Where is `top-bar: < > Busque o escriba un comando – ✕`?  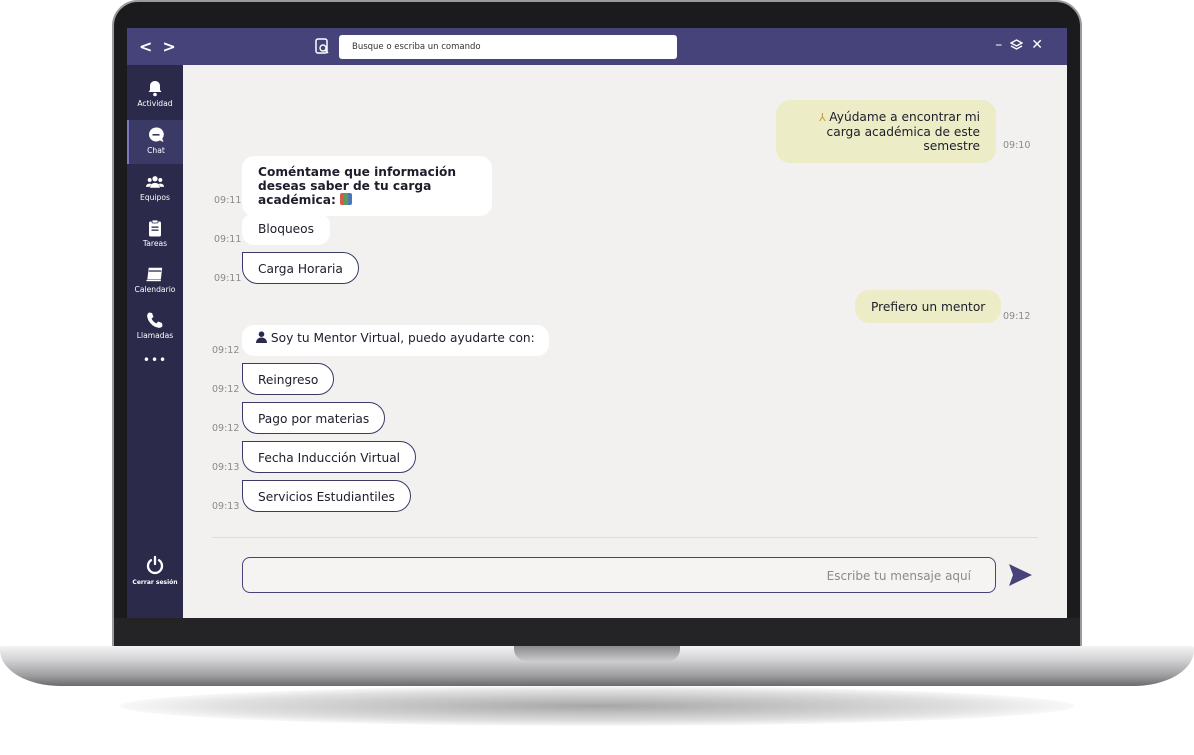 top-bar: < > Busque o escriba un comando – ✕ is located at coordinates (597, 46).